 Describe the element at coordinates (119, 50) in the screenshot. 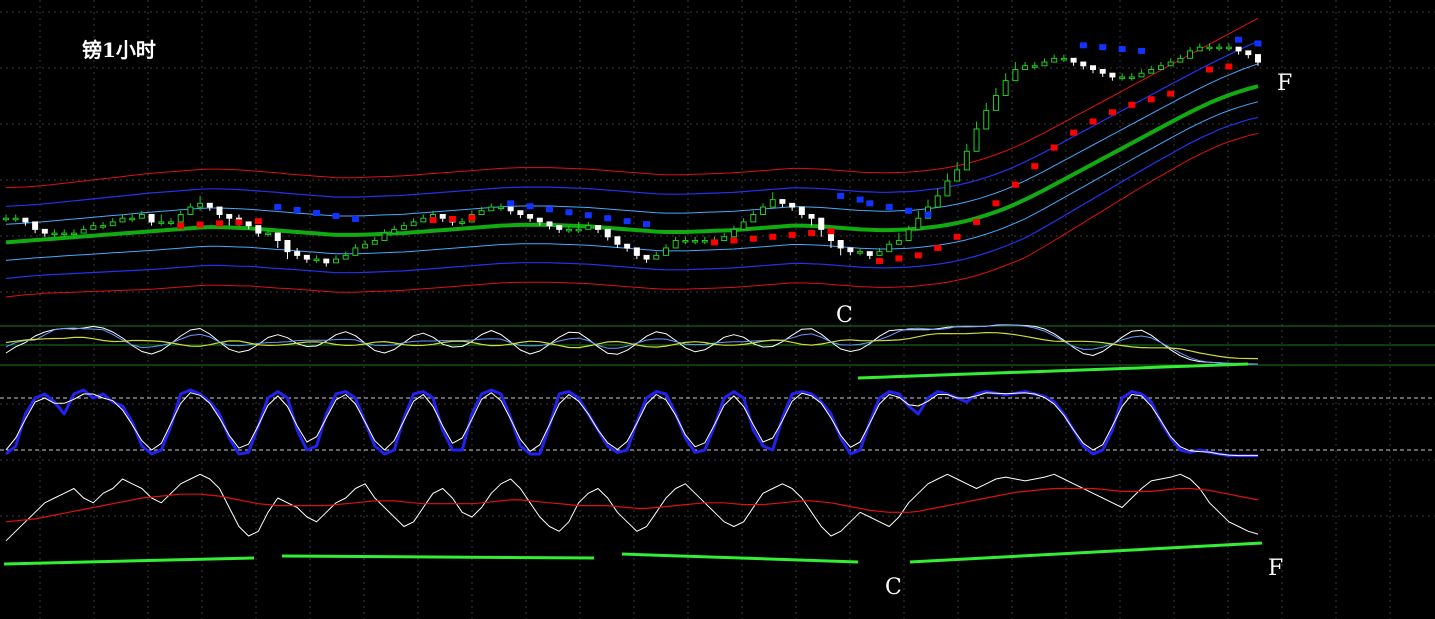

I see `chart-title: 镑1小时` at that location.